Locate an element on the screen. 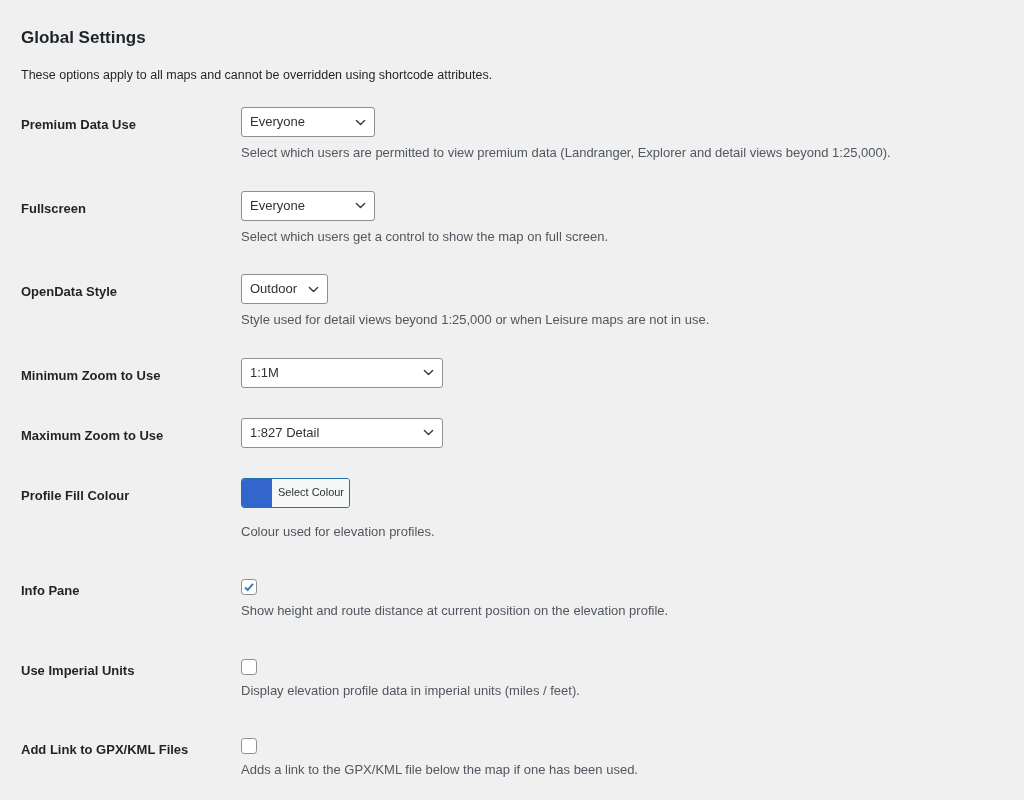 This screenshot has height=800, width=1024. setting-label: Info Pane is located at coordinates (51, 591).